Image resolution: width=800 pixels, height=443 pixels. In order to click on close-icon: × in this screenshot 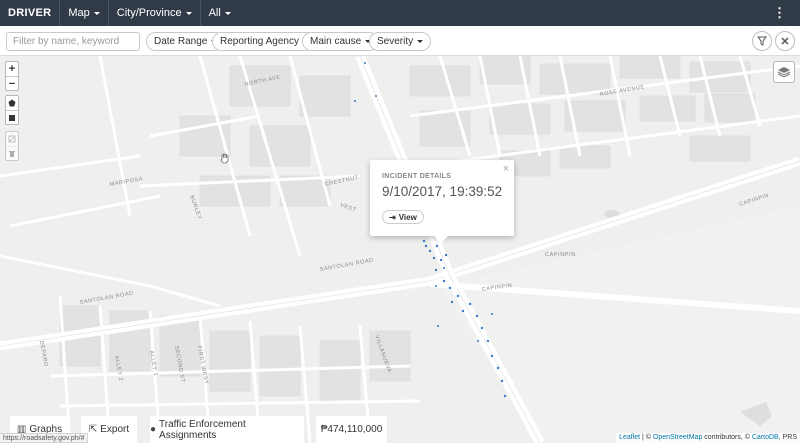, I will do `click(506, 169)`.